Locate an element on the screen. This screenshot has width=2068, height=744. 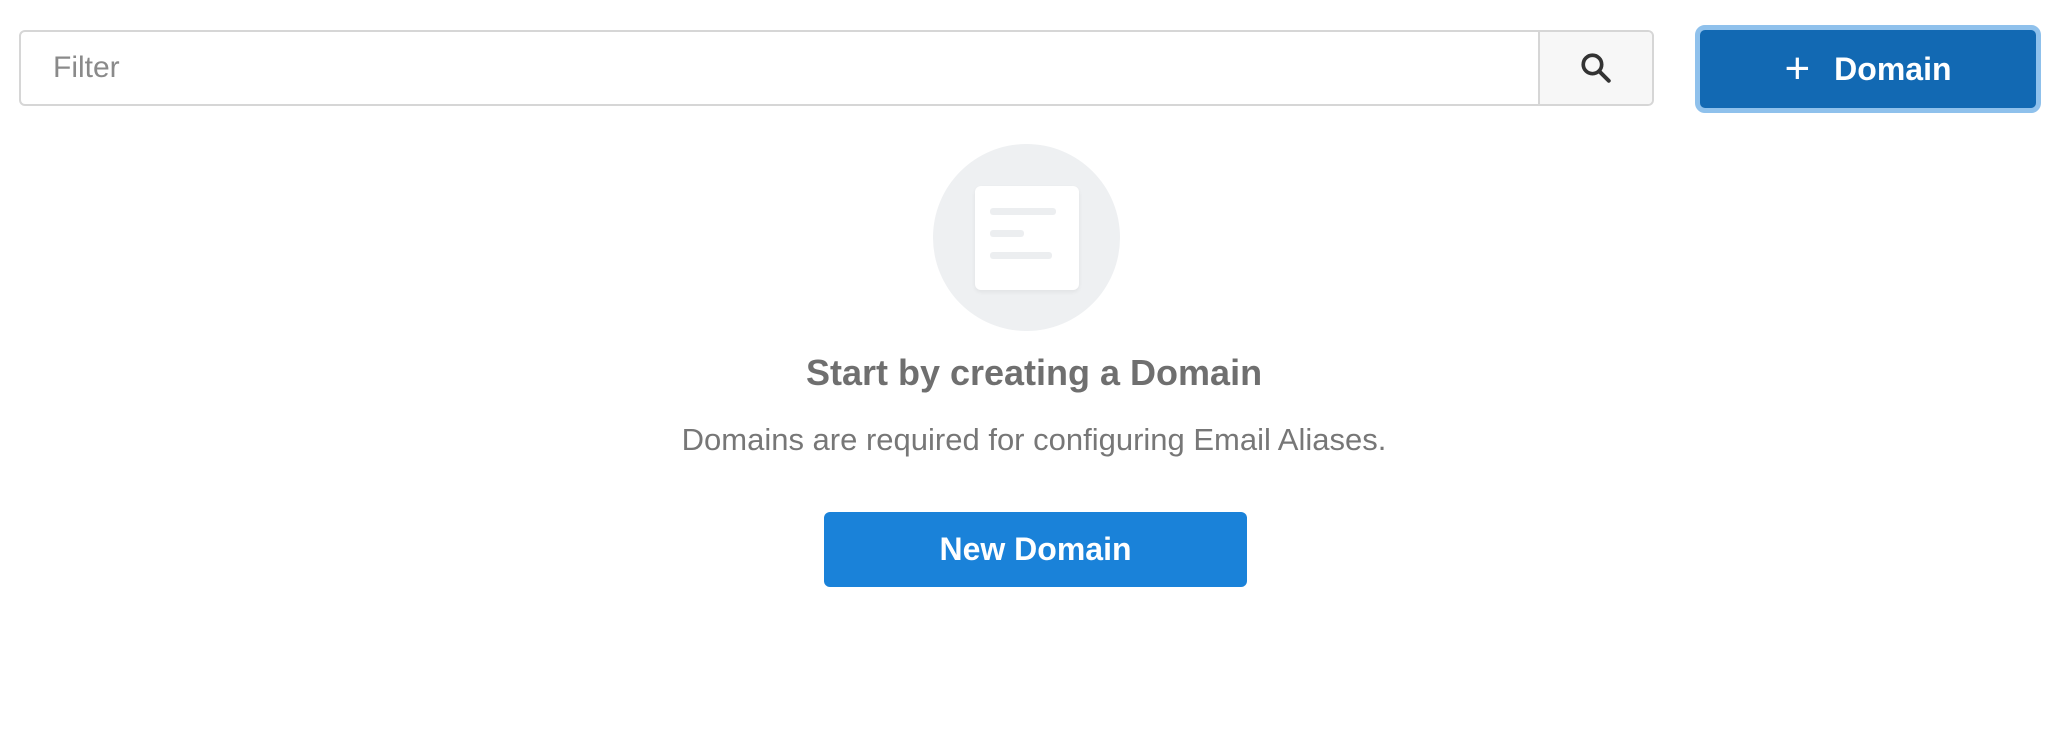
search-icon is located at coordinates (1596, 68).